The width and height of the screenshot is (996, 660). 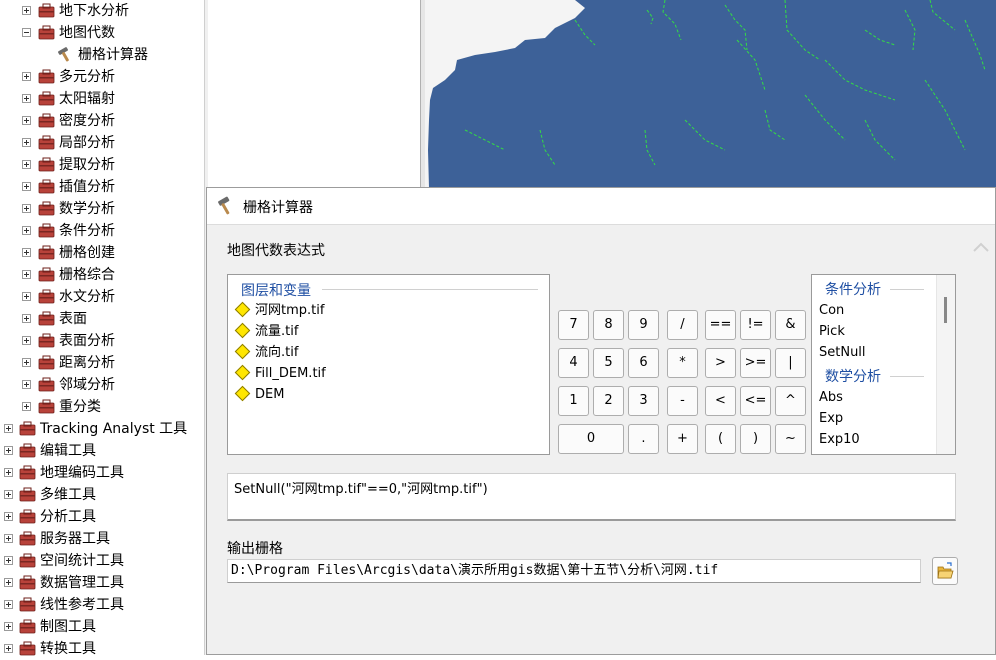 I want to click on expression-textbox: SetNull("河网tmp.tif"==0,"河网tmp.tif"), so click(x=591, y=497).